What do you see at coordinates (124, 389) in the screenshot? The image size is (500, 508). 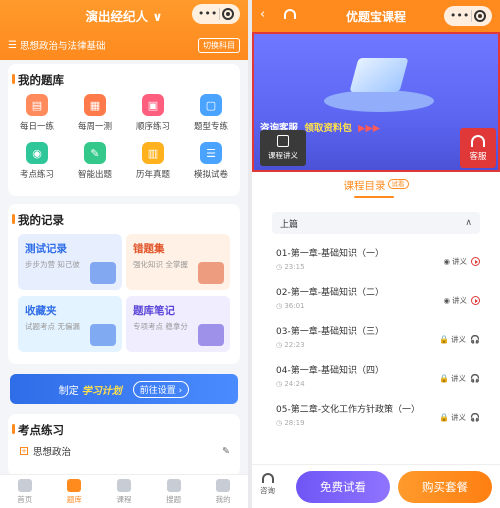 I see `study-plan-banner: 制定 学习计划 前往设置 ›` at bounding box center [124, 389].